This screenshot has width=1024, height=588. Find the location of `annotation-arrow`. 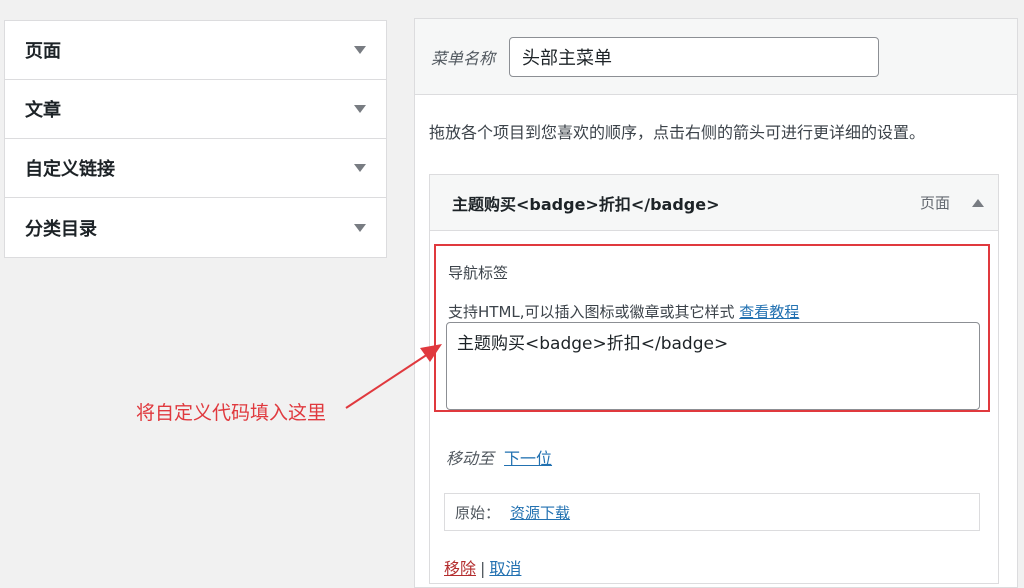

annotation-arrow is located at coordinates (393, 376).